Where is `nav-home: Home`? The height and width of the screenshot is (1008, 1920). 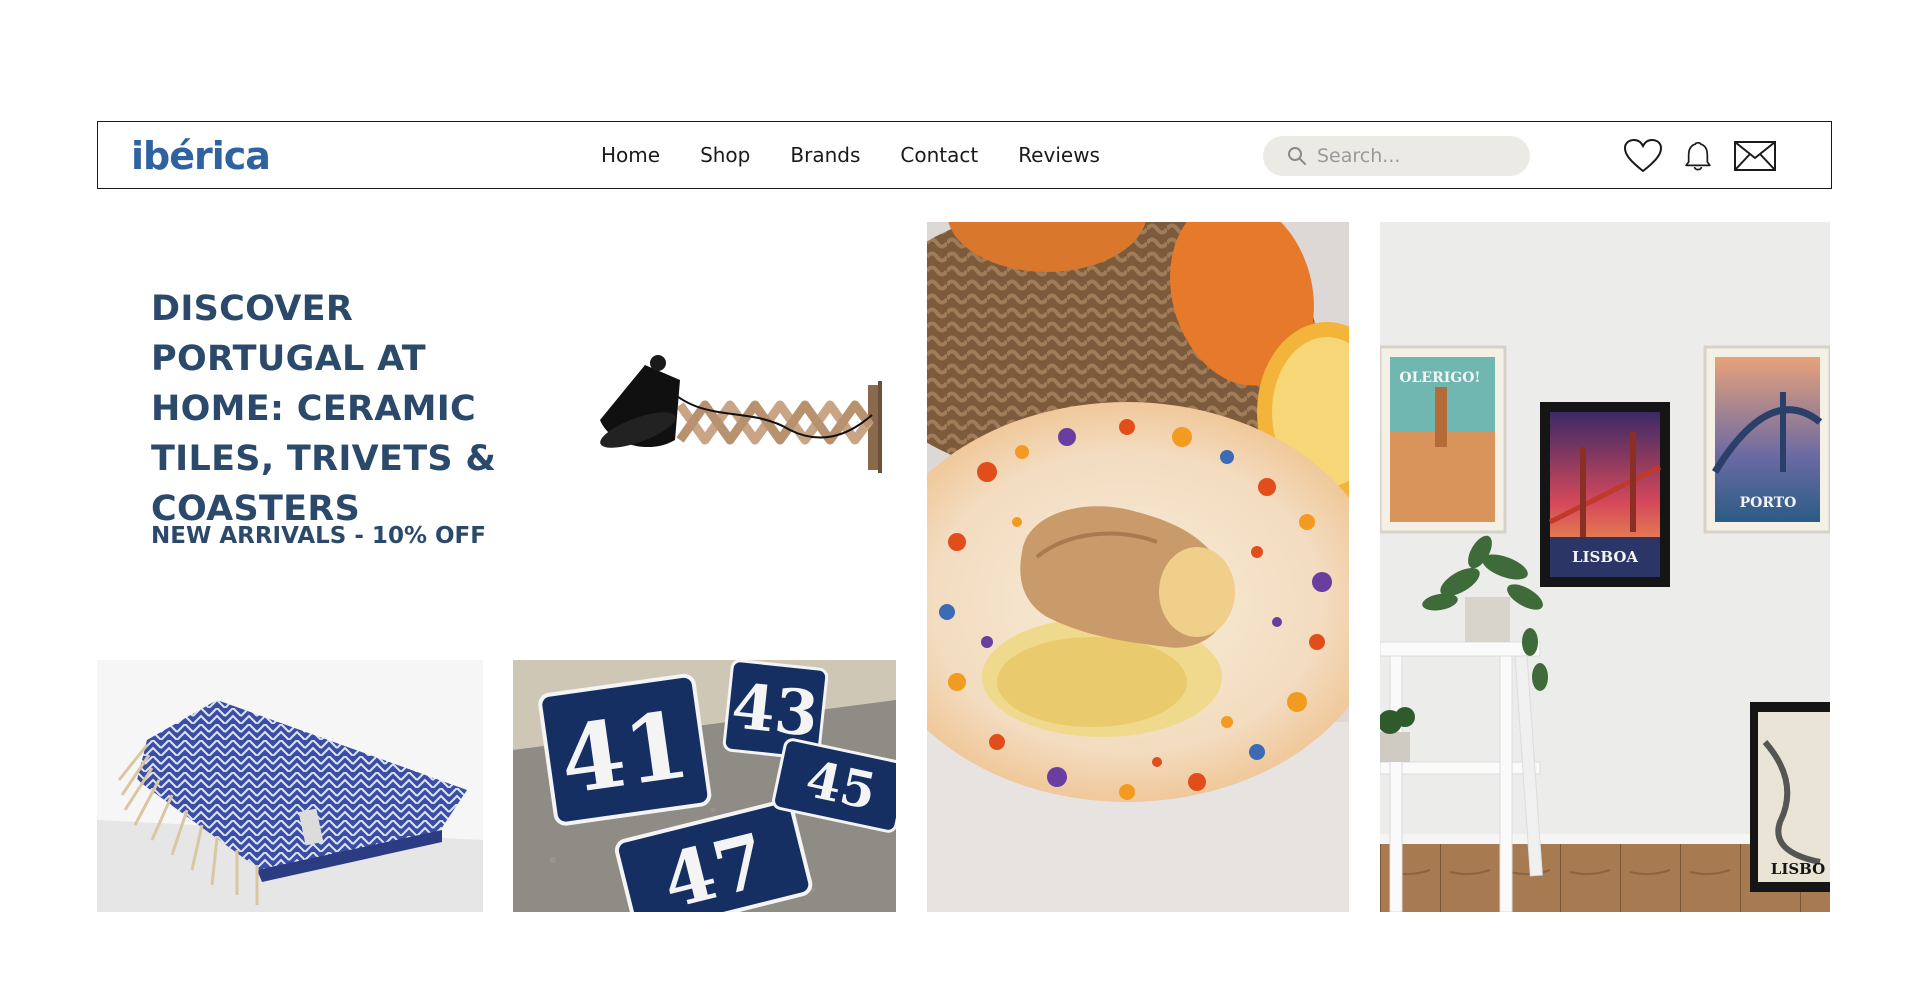 nav-home: Home is located at coordinates (630, 155).